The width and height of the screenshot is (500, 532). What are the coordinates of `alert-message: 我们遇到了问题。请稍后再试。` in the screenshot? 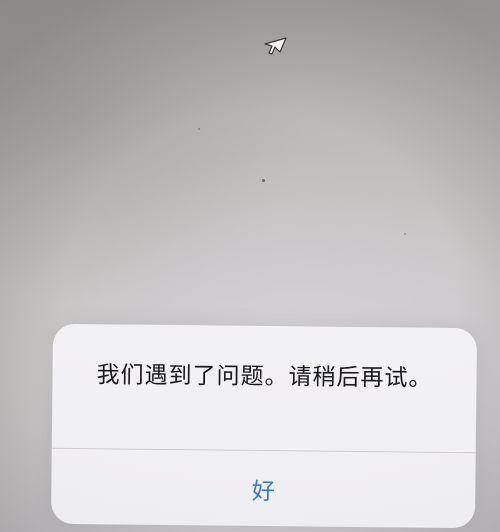 It's located at (264, 377).